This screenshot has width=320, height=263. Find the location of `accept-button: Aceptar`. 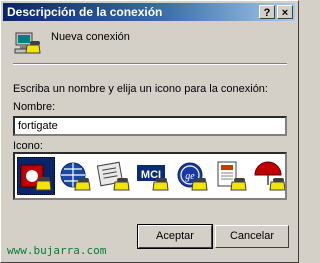

accept-button: Aceptar is located at coordinates (175, 236).